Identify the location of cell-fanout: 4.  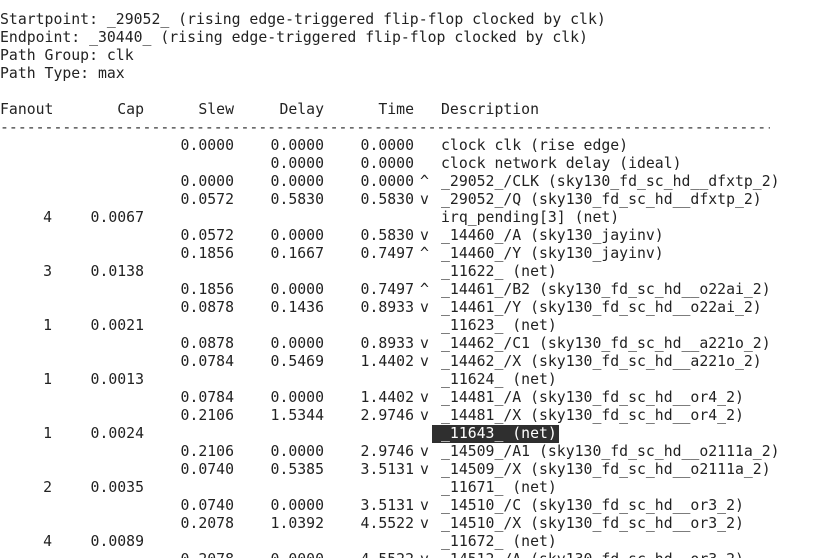
(47, 217).